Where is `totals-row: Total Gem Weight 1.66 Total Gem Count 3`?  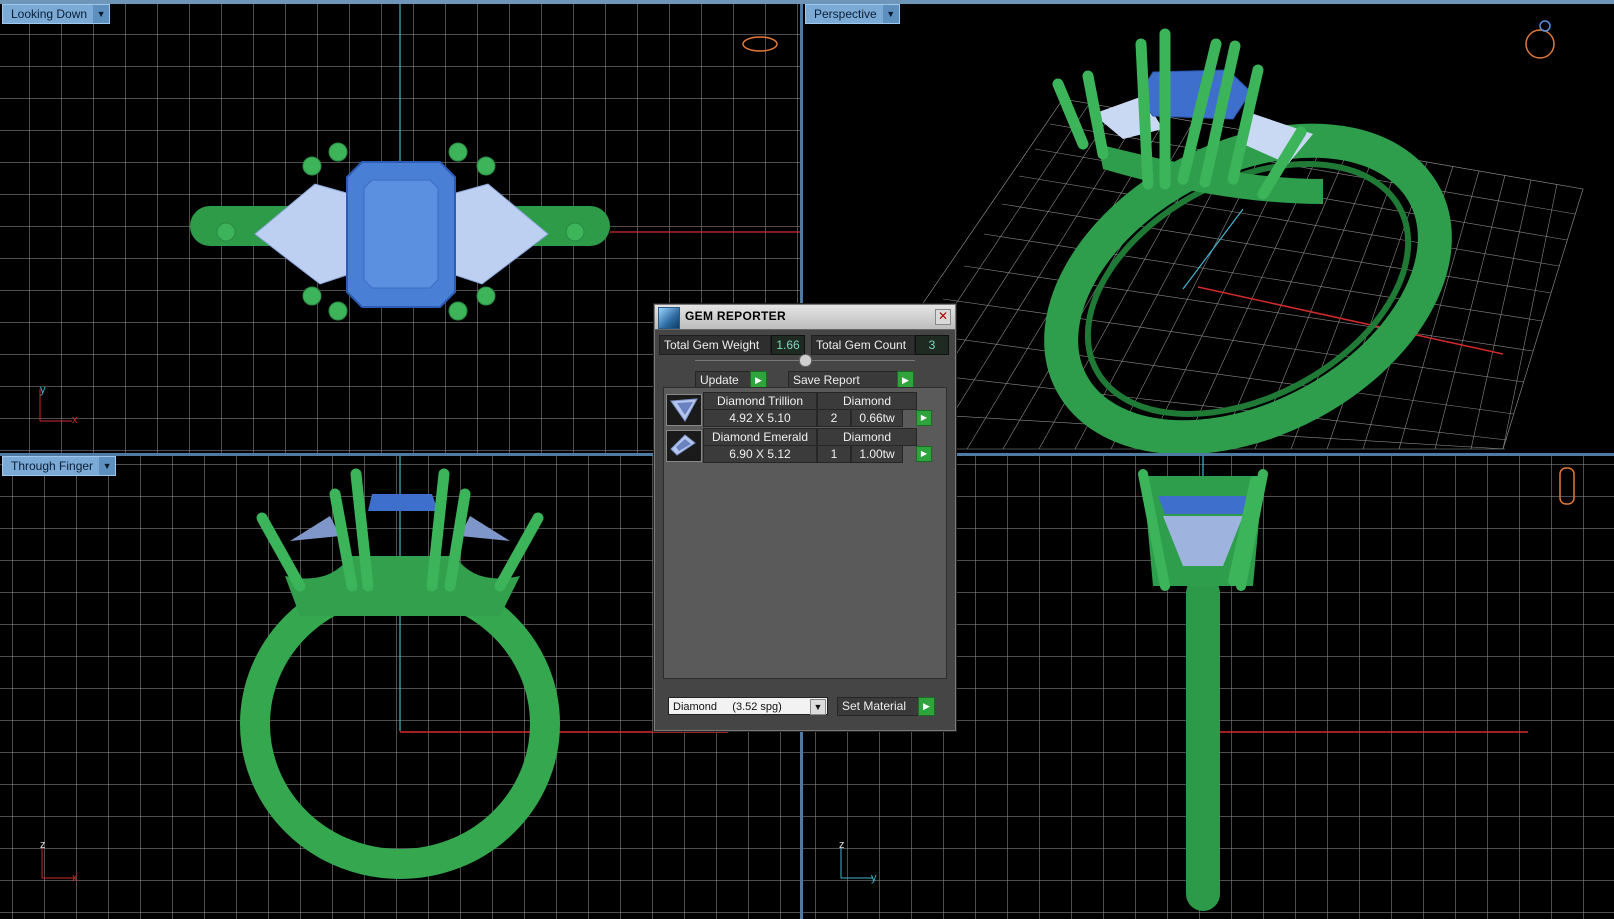 totals-row: Total Gem Weight 1.66 Total Gem Count 3 is located at coordinates (805, 345).